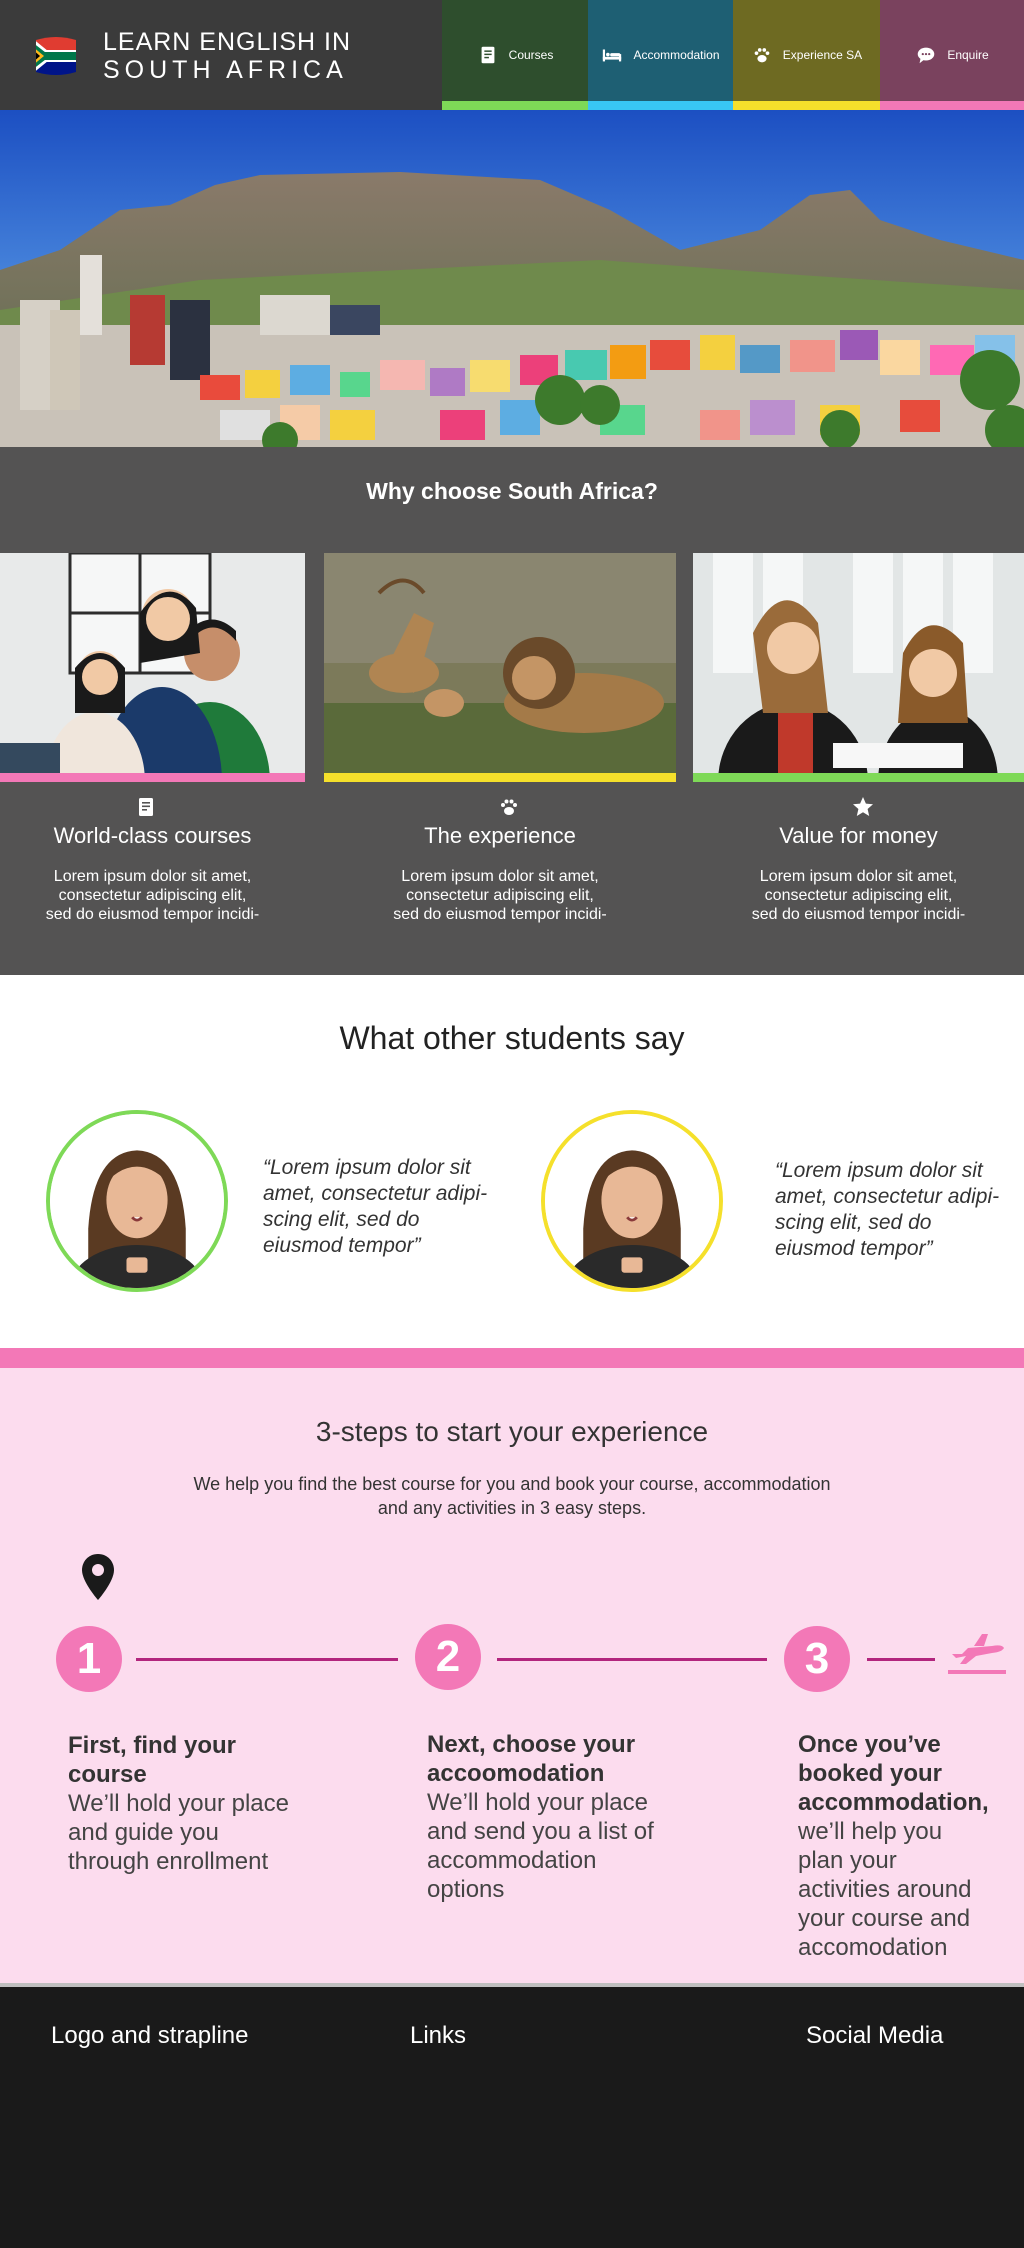 The image size is (1024, 2248). Describe the element at coordinates (152, 667) in the screenshot. I see `card-image-students-office` at that location.